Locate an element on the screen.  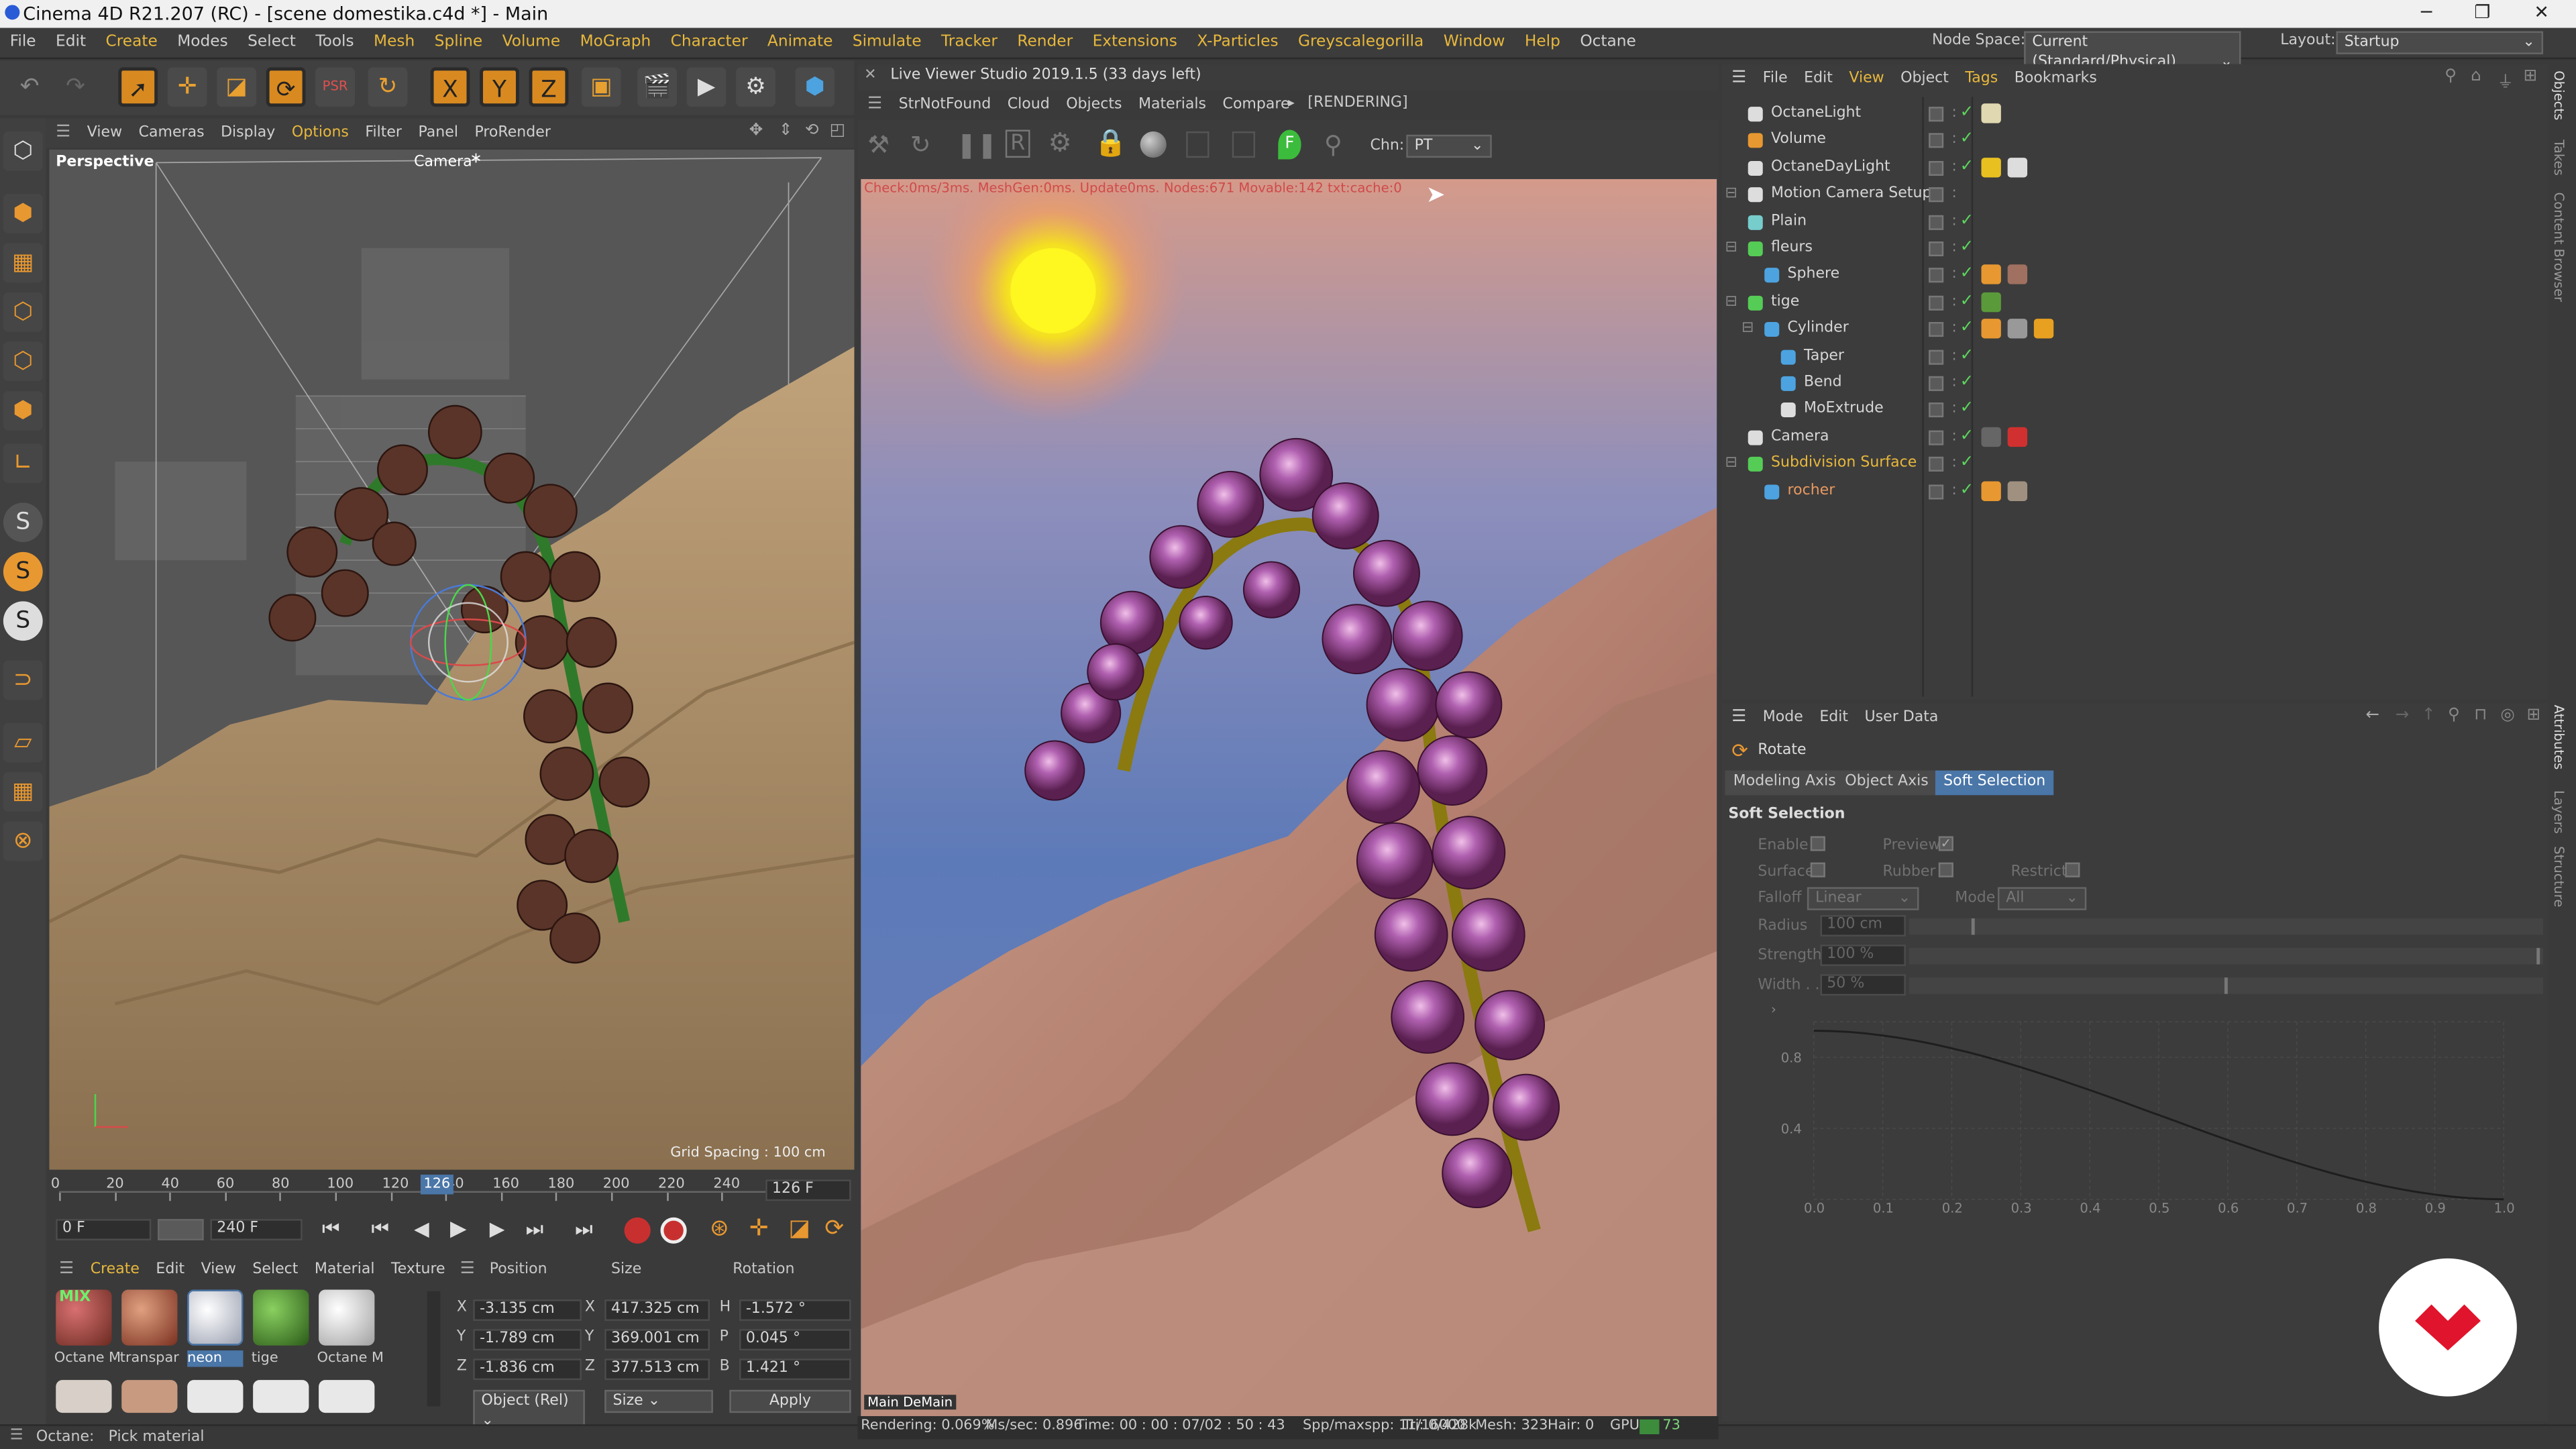
rotation-field: 0.045 ° is located at coordinates (795, 1340).